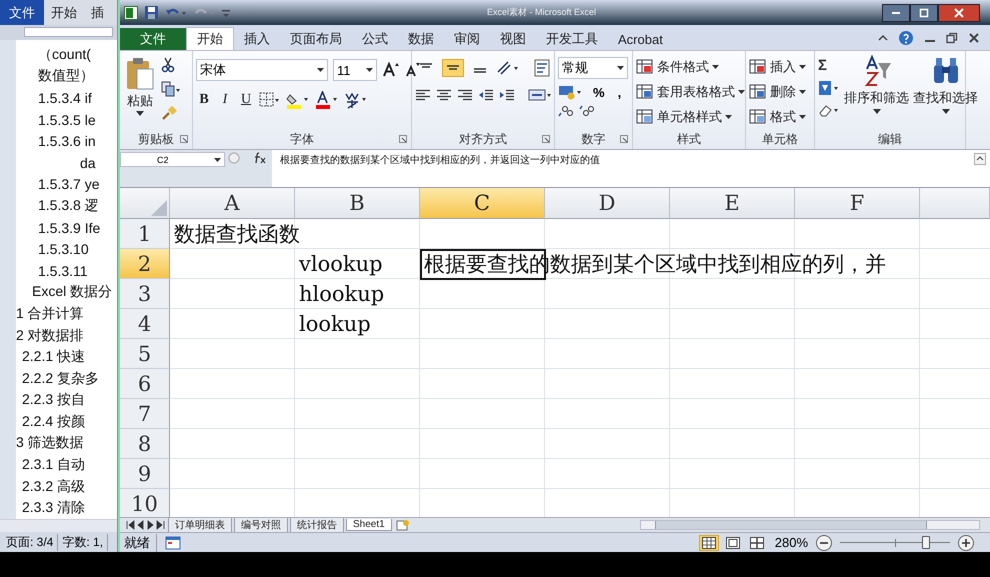  I want to click on increase-indent-icon, so click(507, 95).